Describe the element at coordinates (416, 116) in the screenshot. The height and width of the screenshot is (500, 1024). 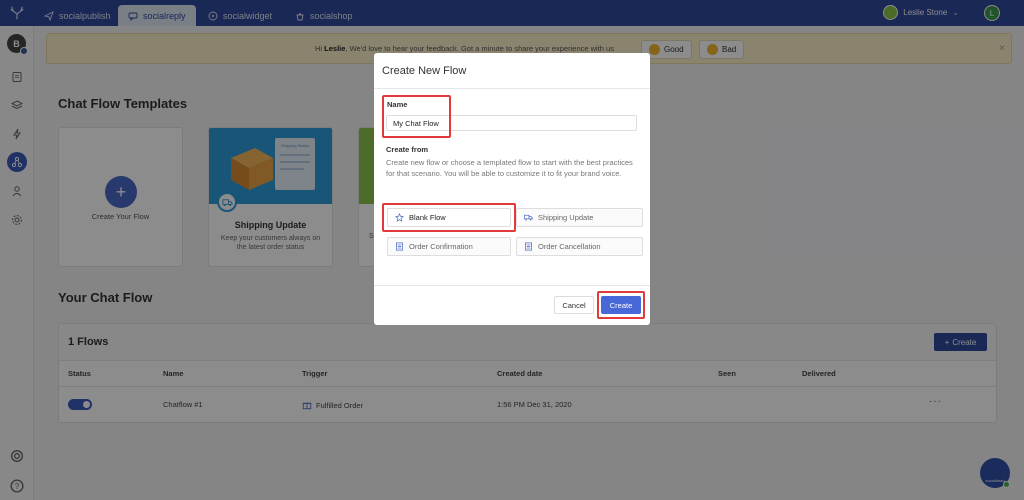
I see `highlight-name-field` at that location.